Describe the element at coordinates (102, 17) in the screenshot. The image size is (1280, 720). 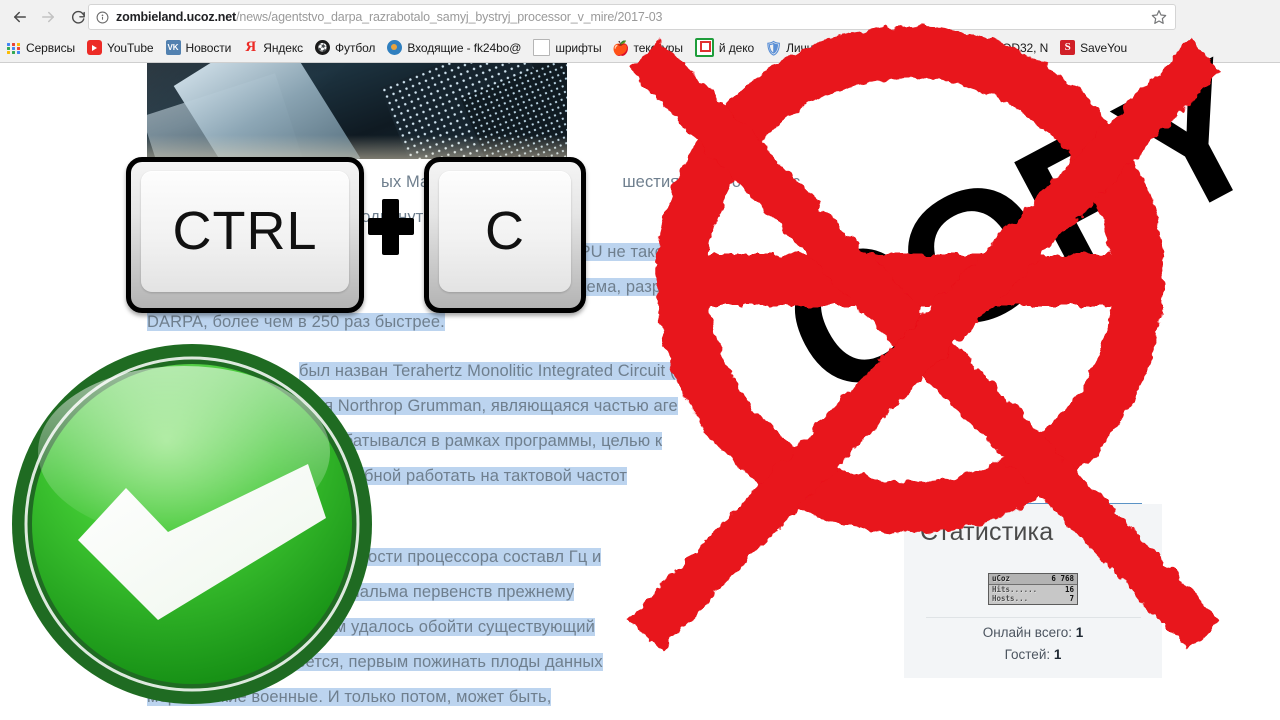
I see `info-circle-icon` at that location.